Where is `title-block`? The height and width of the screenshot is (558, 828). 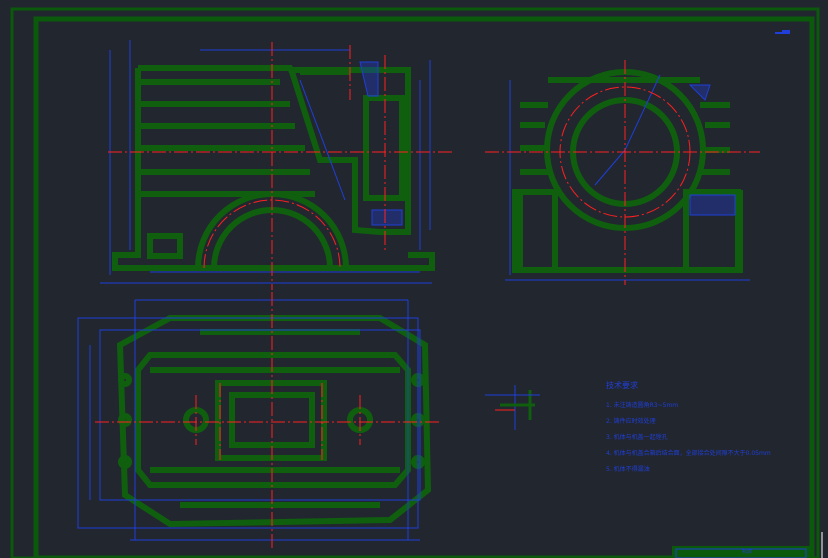
title-block is located at coordinates (741, 552).